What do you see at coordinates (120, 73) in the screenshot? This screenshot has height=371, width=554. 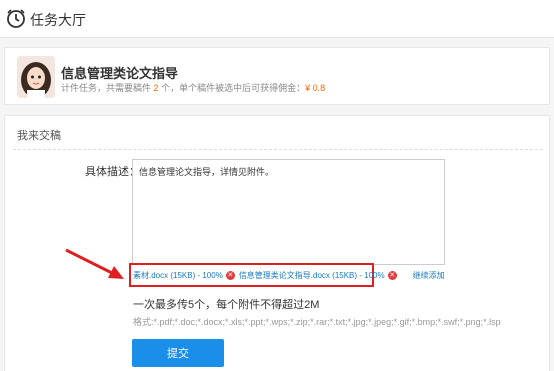 I see `task-title: 信息管理类论文指导` at bounding box center [120, 73].